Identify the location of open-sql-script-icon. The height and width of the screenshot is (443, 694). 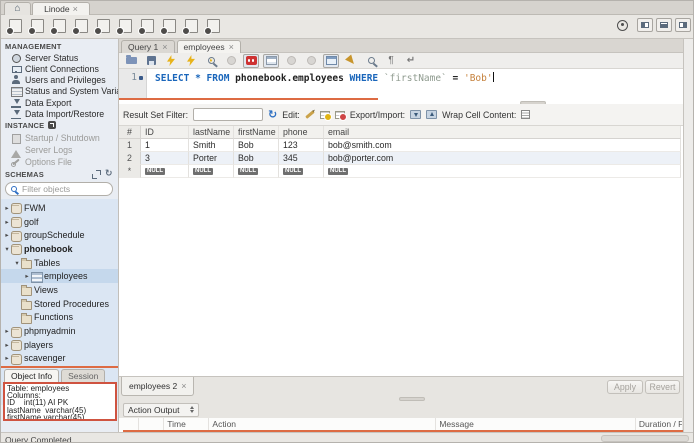
(36, 27).